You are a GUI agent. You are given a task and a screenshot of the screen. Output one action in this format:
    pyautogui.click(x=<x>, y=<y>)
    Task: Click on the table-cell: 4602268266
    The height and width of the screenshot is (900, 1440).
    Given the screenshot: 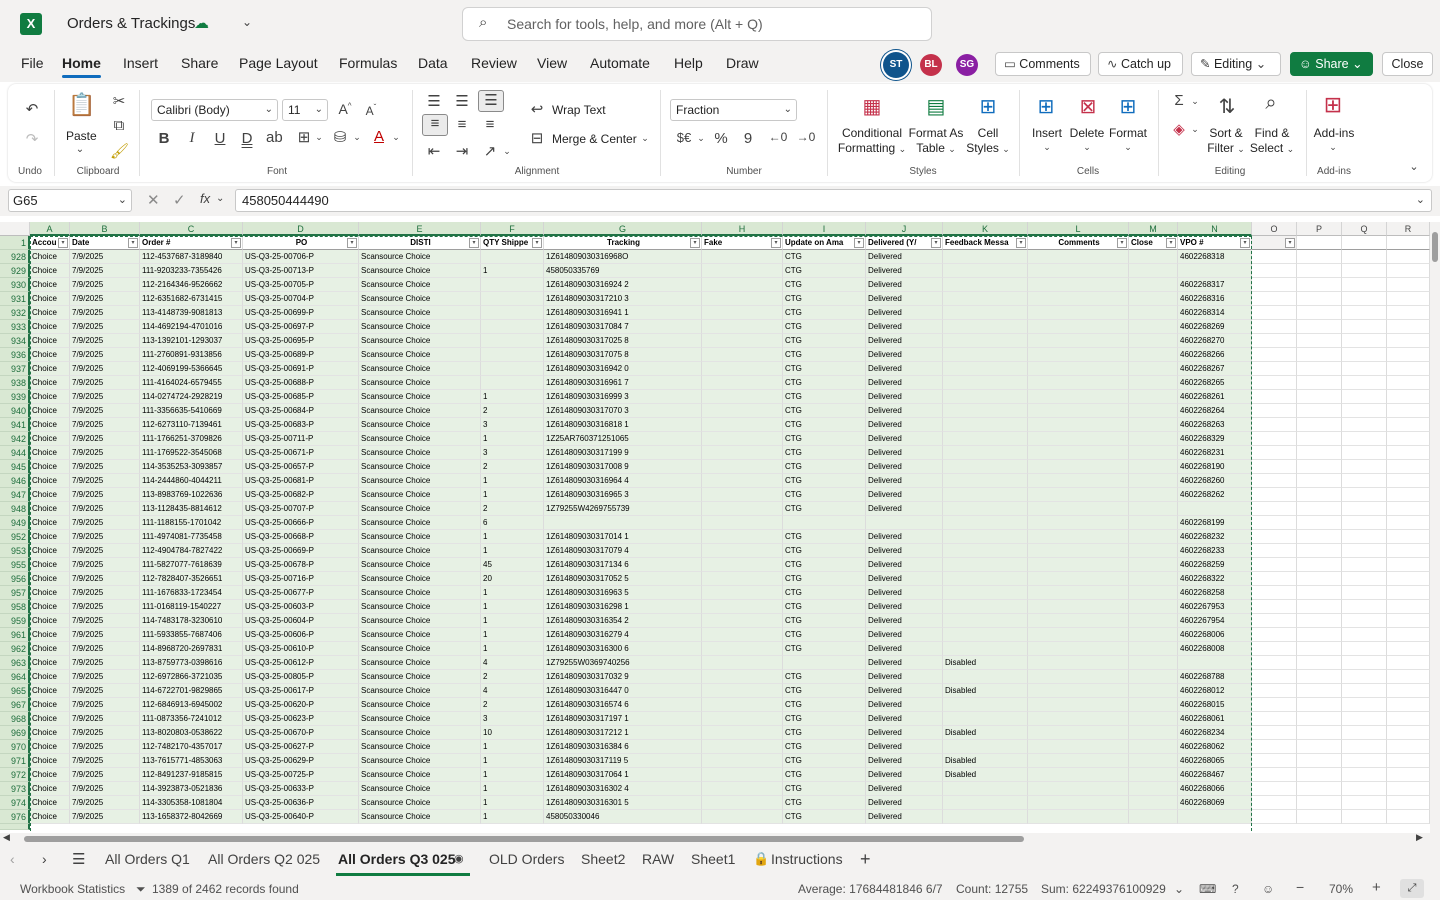 What is the action you would take?
    pyautogui.click(x=1215, y=355)
    